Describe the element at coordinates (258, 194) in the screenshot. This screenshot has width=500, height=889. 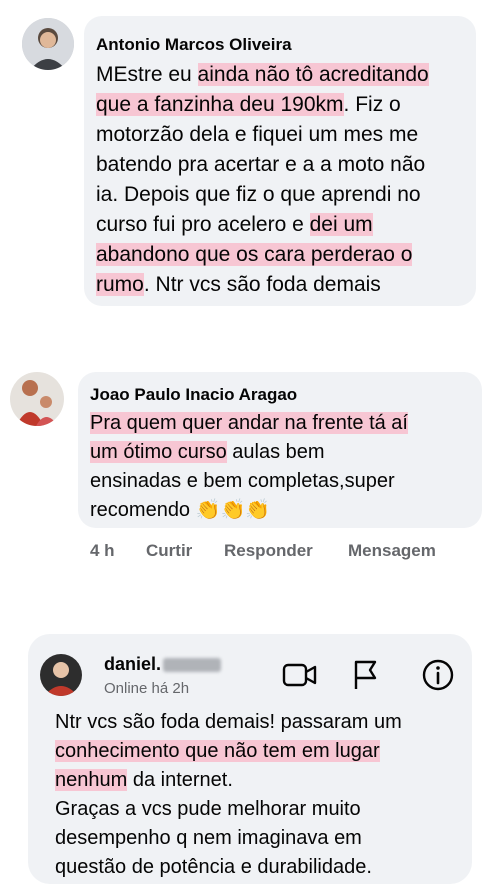
I see `text-line: ia. Depois que fiz o que aprendi no` at that location.